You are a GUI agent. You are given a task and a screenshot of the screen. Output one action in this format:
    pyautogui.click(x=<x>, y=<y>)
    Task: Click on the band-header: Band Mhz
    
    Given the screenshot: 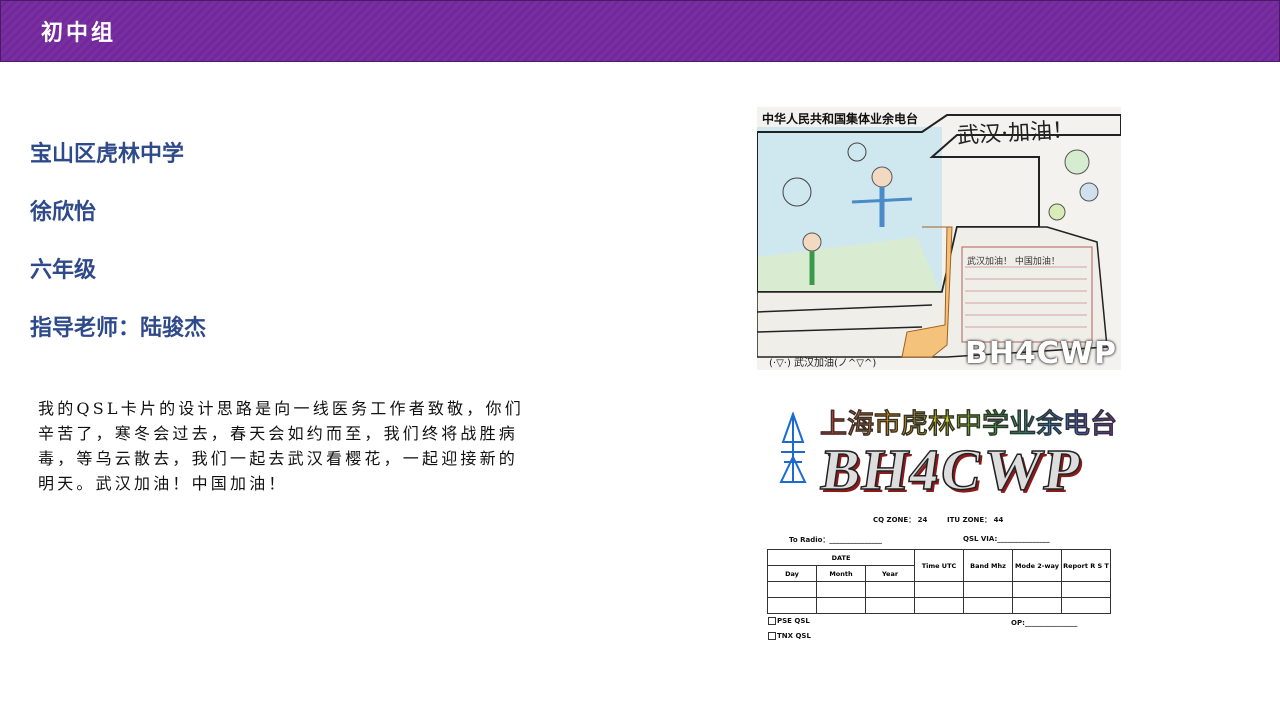 What is the action you would take?
    pyautogui.click(x=988, y=565)
    